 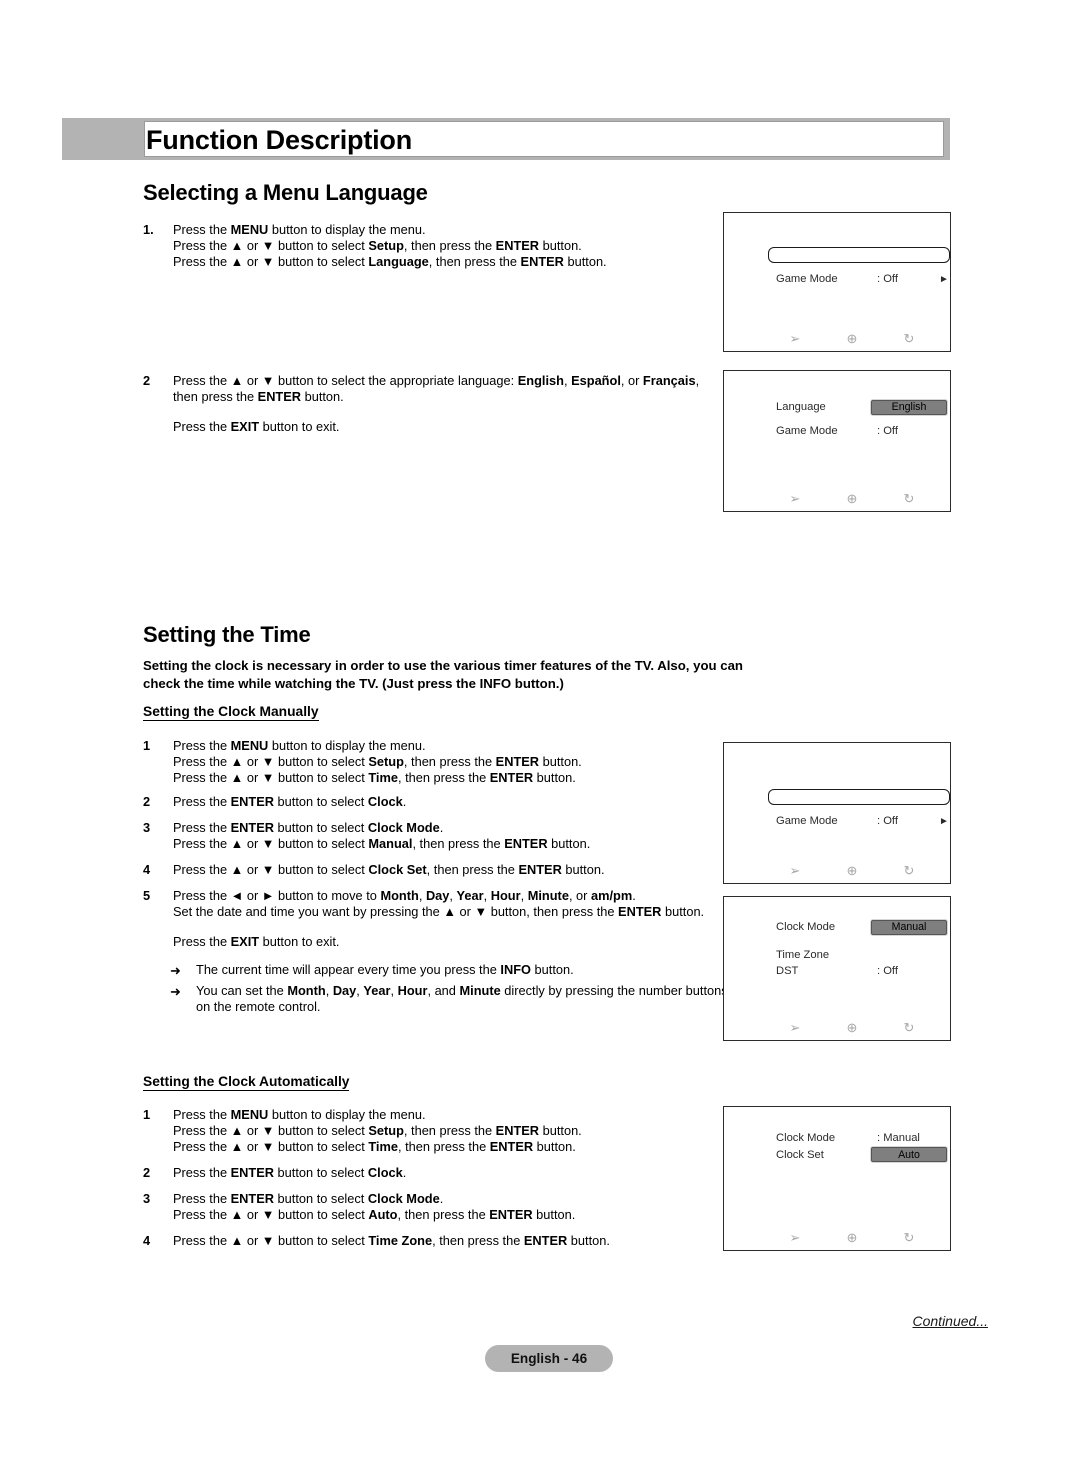 I want to click on section-heading-language: Selecting a Menu Language, so click(x=285, y=192).